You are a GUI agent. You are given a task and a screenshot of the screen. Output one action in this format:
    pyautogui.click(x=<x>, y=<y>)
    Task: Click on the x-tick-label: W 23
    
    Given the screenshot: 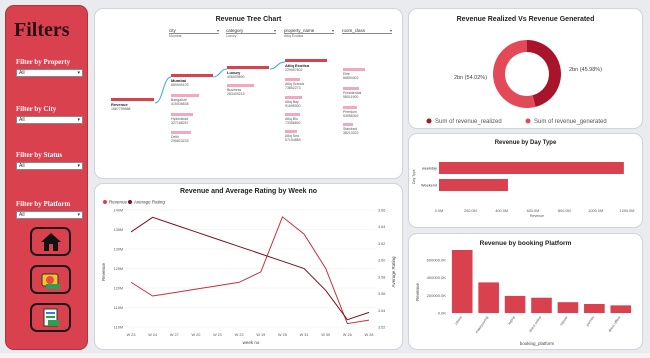 What is the action you would take?
    pyautogui.click(x=131, y=335)
    